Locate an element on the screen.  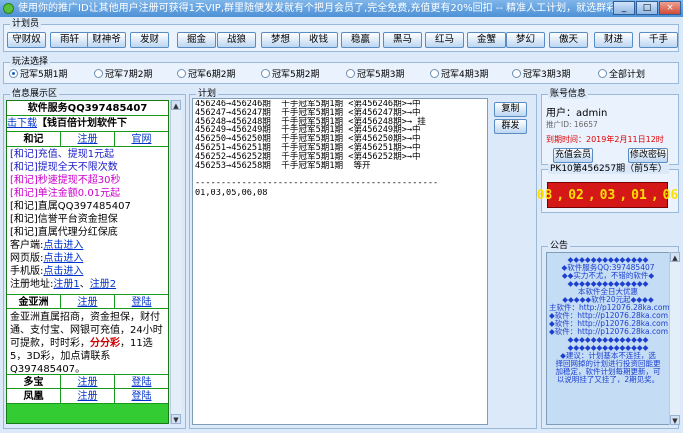
heji-name: 和记 is located at coordinates (34, 139).